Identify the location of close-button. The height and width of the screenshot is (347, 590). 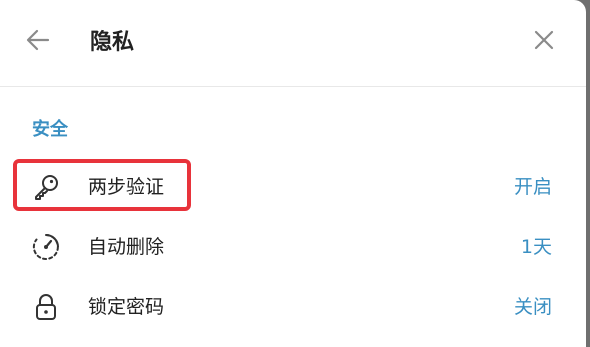
(544, 42).